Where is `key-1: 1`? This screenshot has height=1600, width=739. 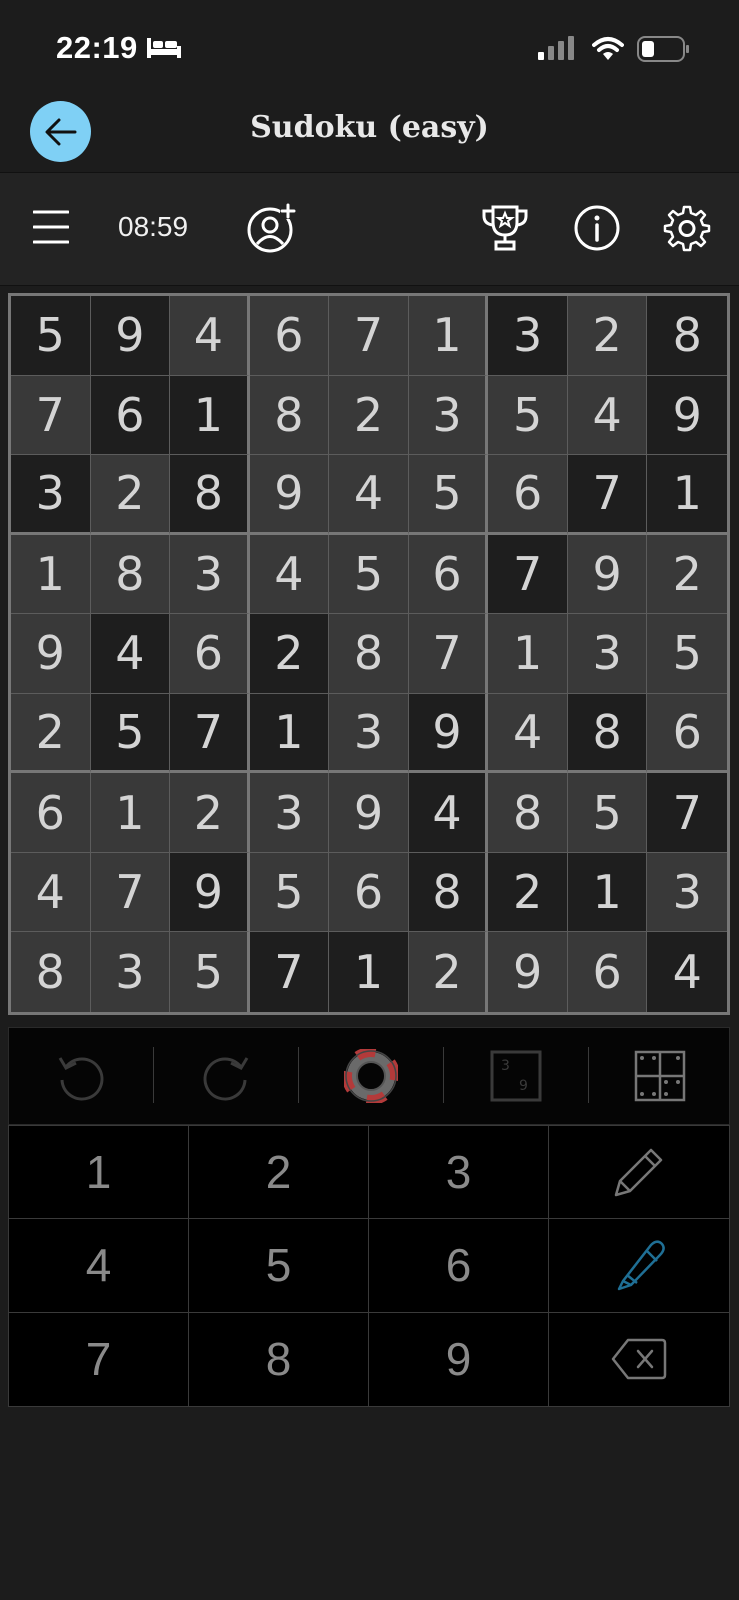 key-1: 1 is located at coordinates (99, 1173).